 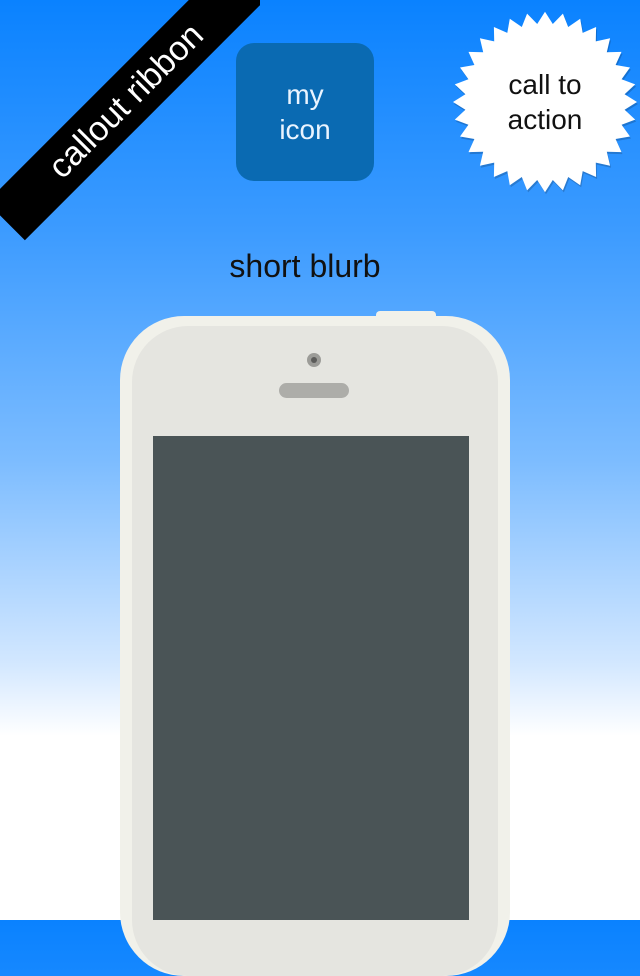 What do you see at coordinates (130, 120) in the screenshot?
I see `callout-ribbon: callout ribbon` at bounding box center [130, 120].